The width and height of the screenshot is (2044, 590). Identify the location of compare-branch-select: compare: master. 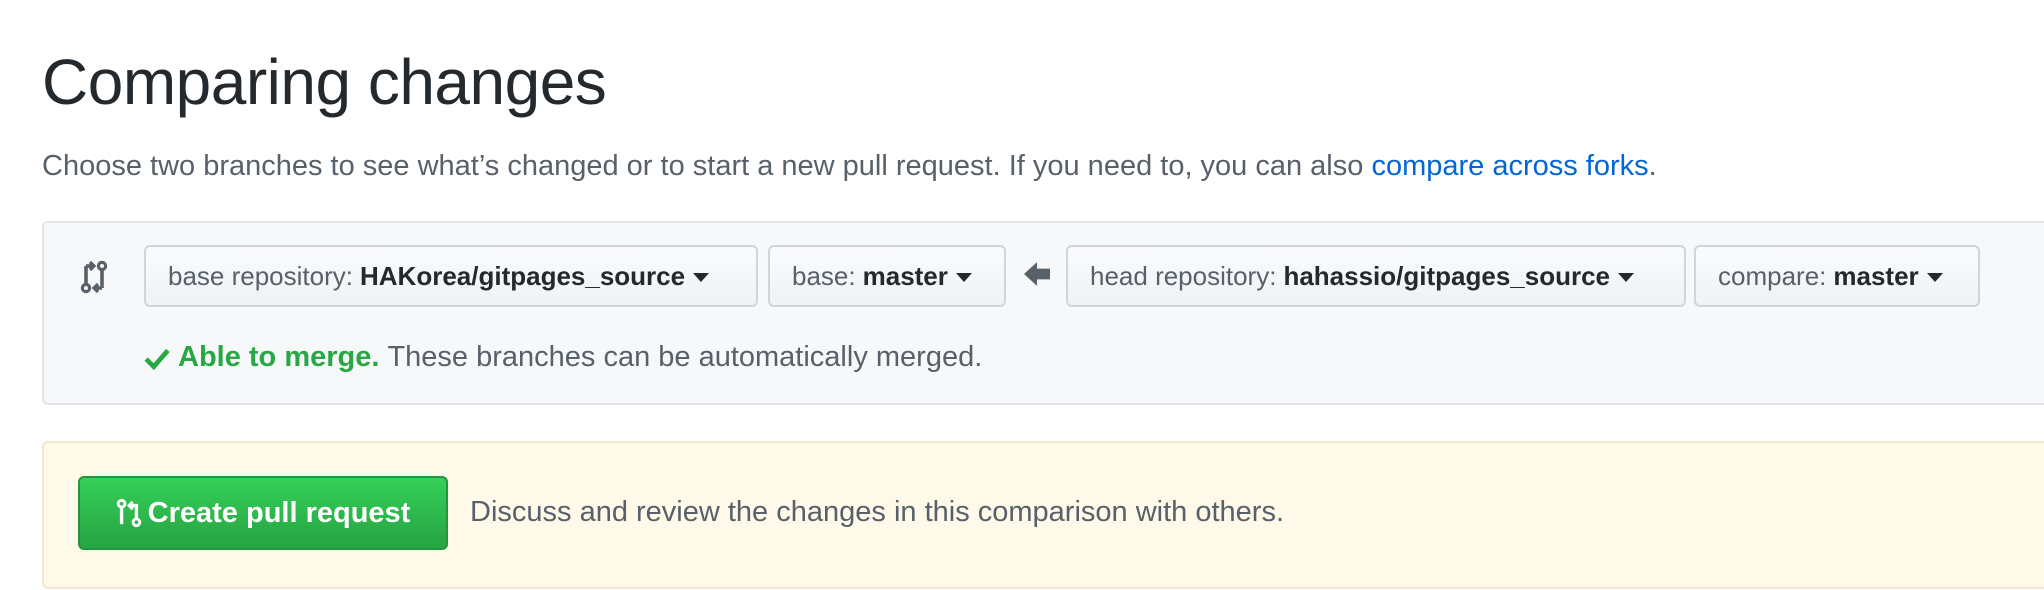
(1837, 276).